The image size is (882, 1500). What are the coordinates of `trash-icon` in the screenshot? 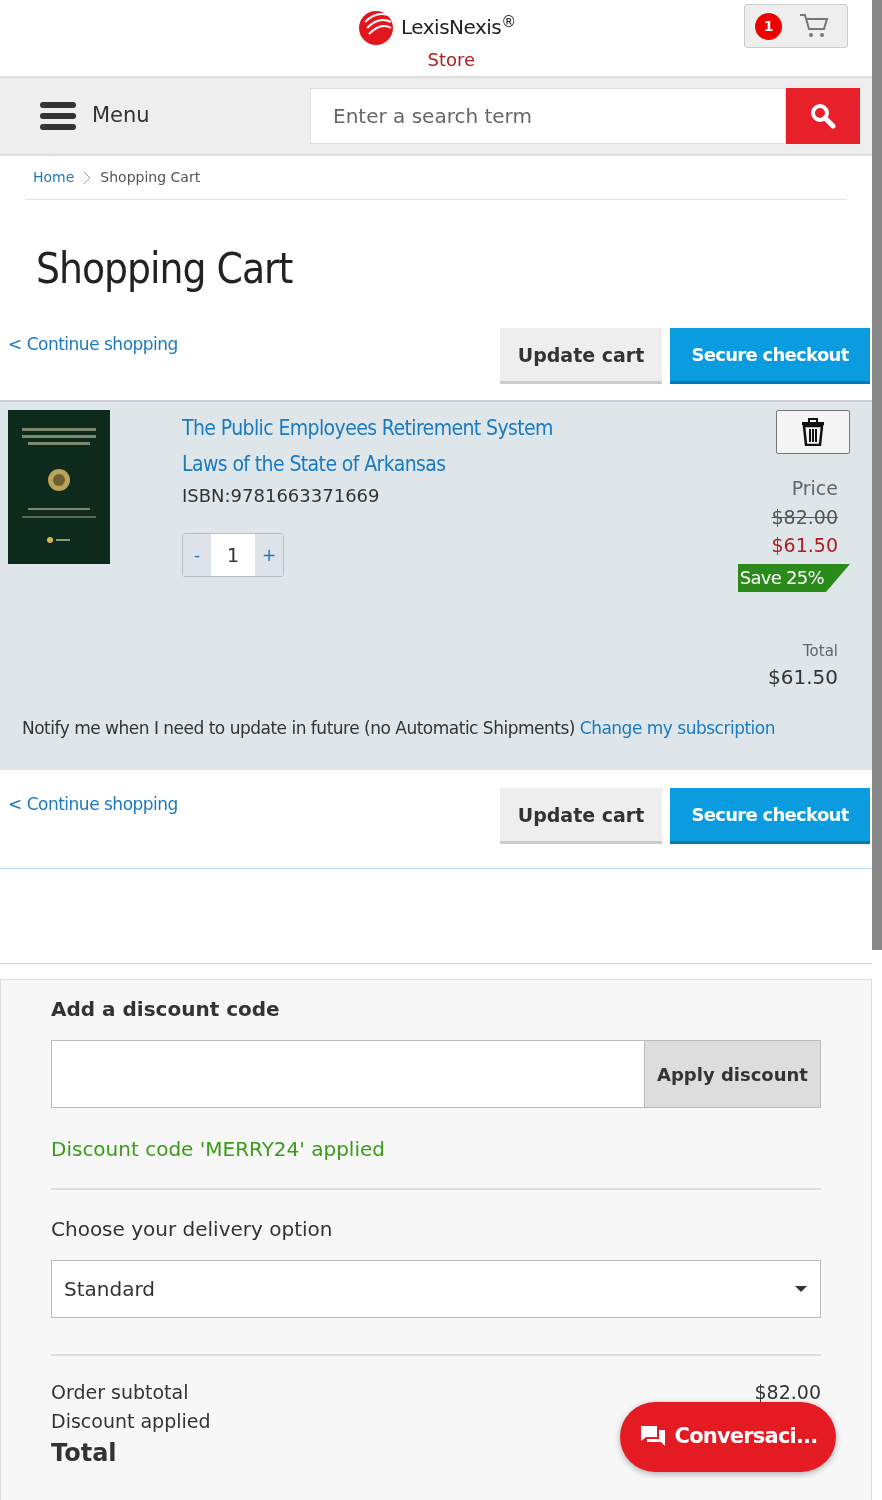 It's located at (813, 432).